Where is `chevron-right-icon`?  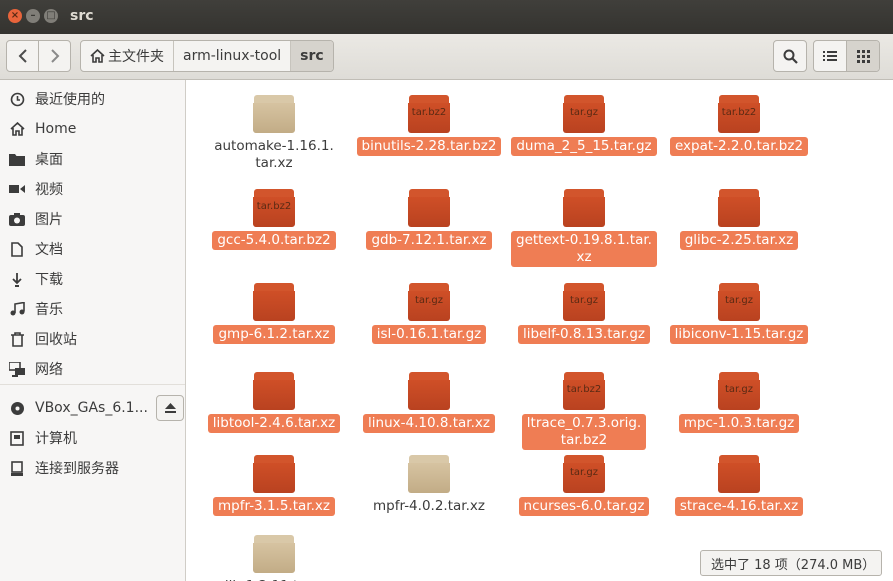
chevron-right-icon is located at coordinates (54, 56).